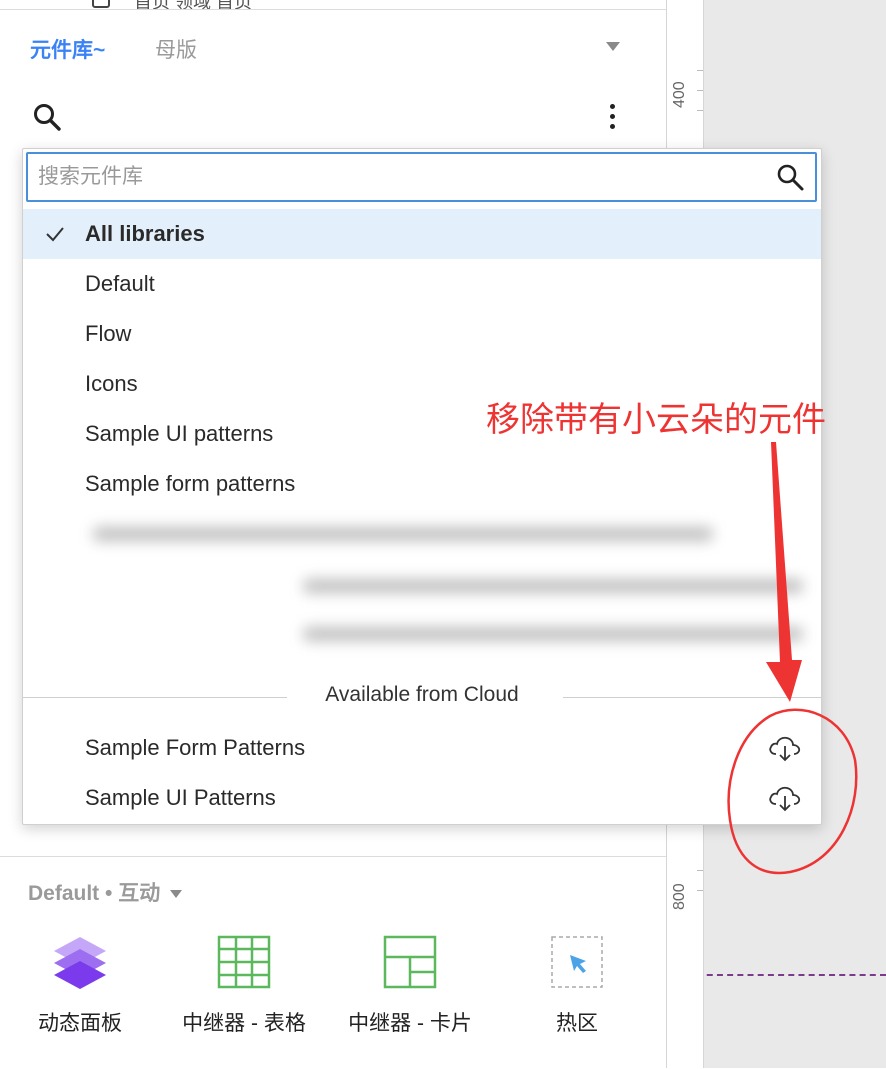 The image size is (886, 1069). Describe the element at coordinates (422, 694) in the screenshot. I see `cloud-section-title: Available from Cloud` at that location.